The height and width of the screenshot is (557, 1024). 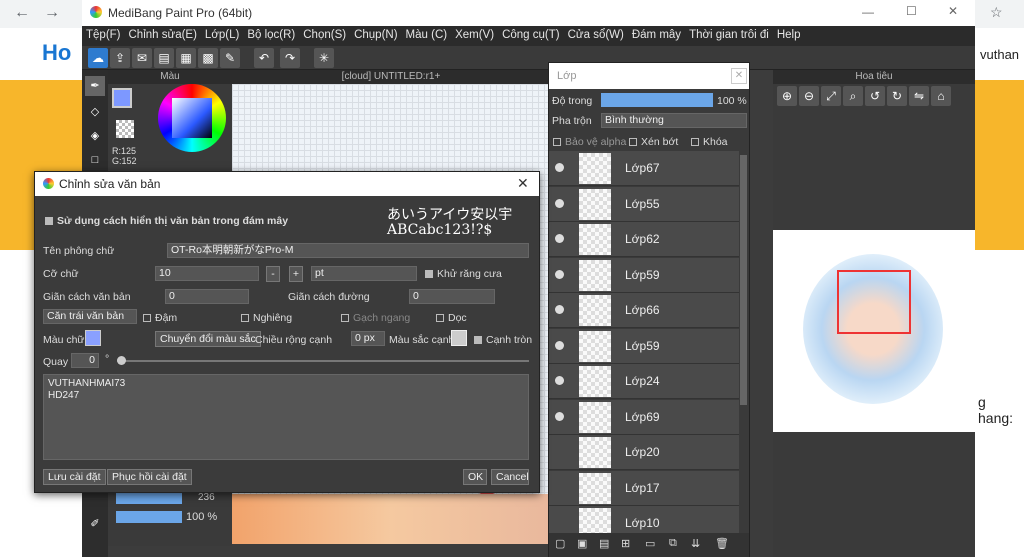 I want to click on zoom-out-icon: ⊖, so click(x=809, y=96).